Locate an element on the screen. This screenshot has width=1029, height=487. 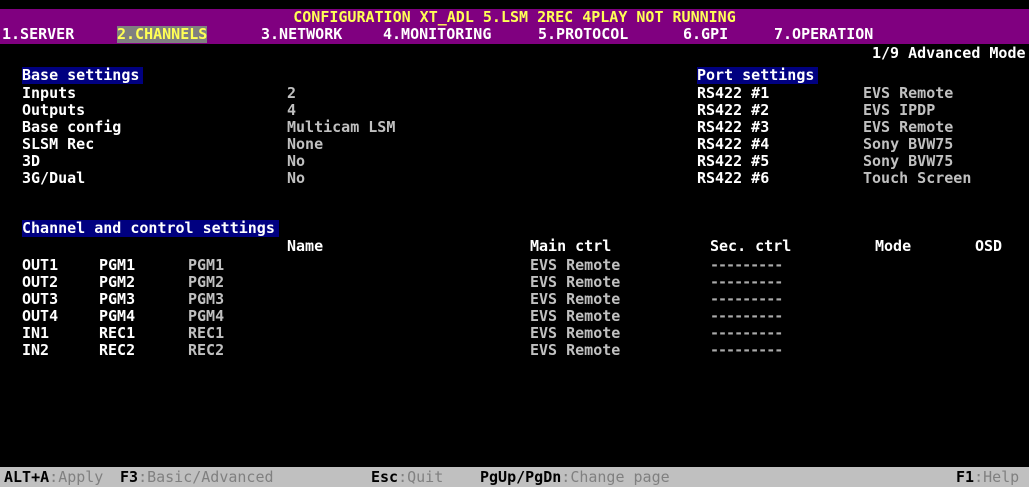
shortcut-key: PgUp/PgDn is located at coordinates (521, 477).